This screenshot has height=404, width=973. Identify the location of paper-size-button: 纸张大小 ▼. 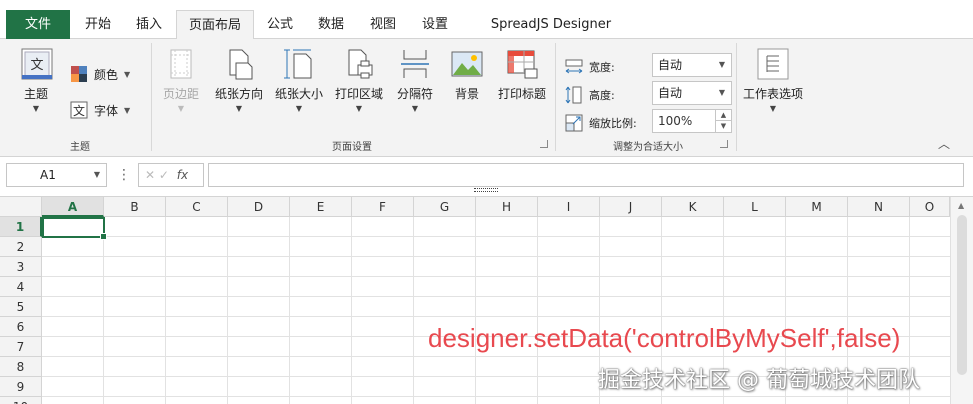
(299, 80).